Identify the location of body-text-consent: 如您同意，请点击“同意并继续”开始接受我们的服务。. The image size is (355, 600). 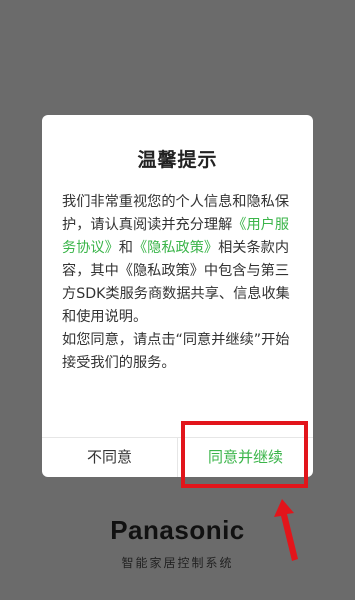
(176, 351).